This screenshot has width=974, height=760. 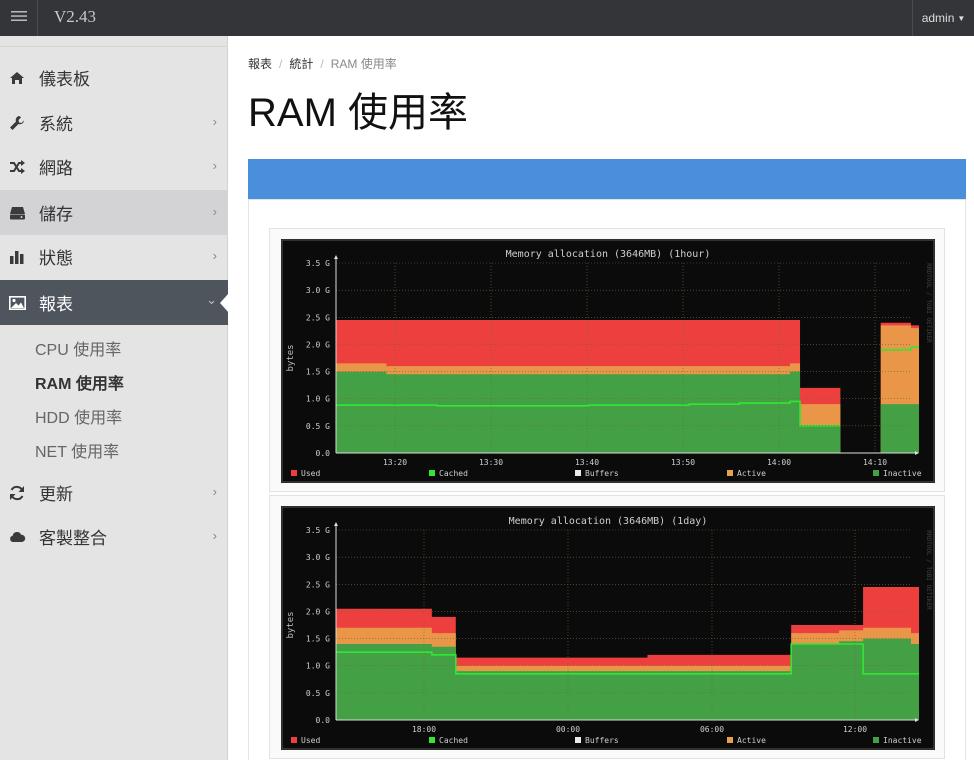 I want to click on cloud-icon, so click(x=17, y=537).